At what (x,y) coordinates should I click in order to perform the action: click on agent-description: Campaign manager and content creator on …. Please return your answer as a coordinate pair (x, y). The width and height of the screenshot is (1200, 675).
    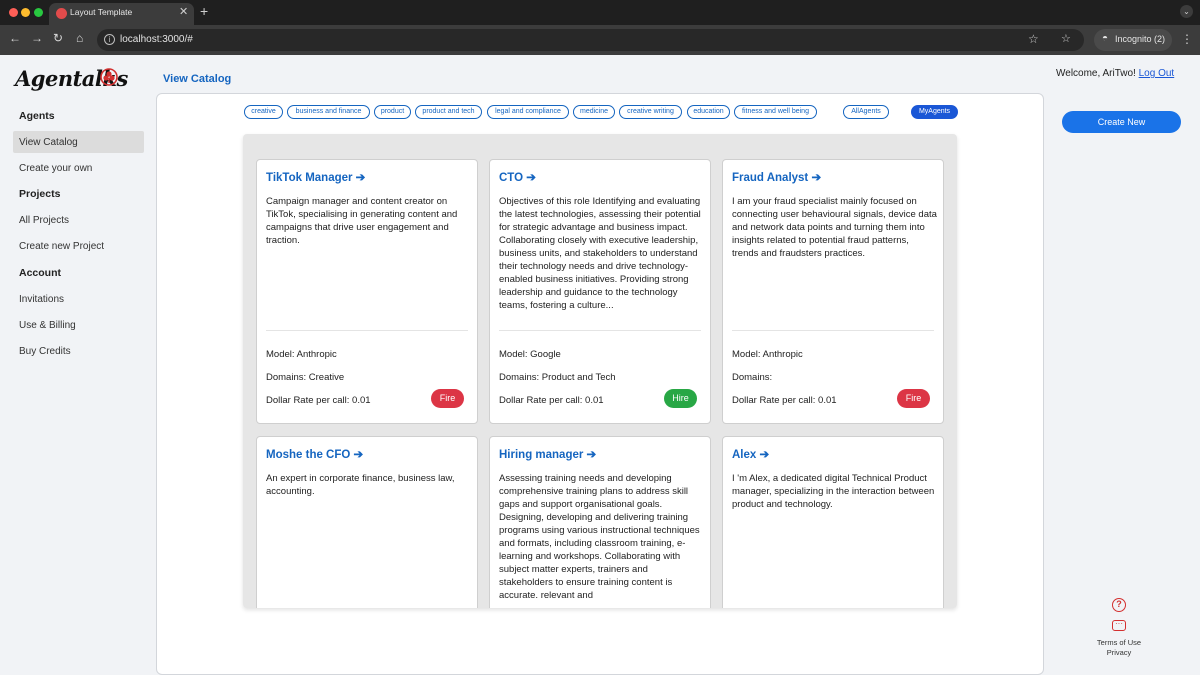
    Looking at the image, I should click on (362, 221).